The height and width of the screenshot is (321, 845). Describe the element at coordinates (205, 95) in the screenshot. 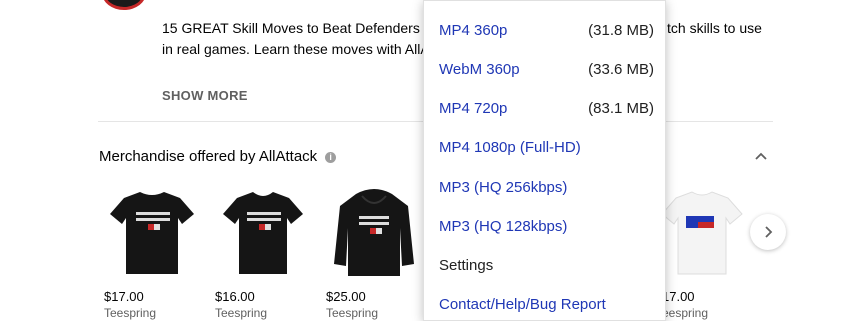

I see `show-more-button: SHOW MORE` at that location.